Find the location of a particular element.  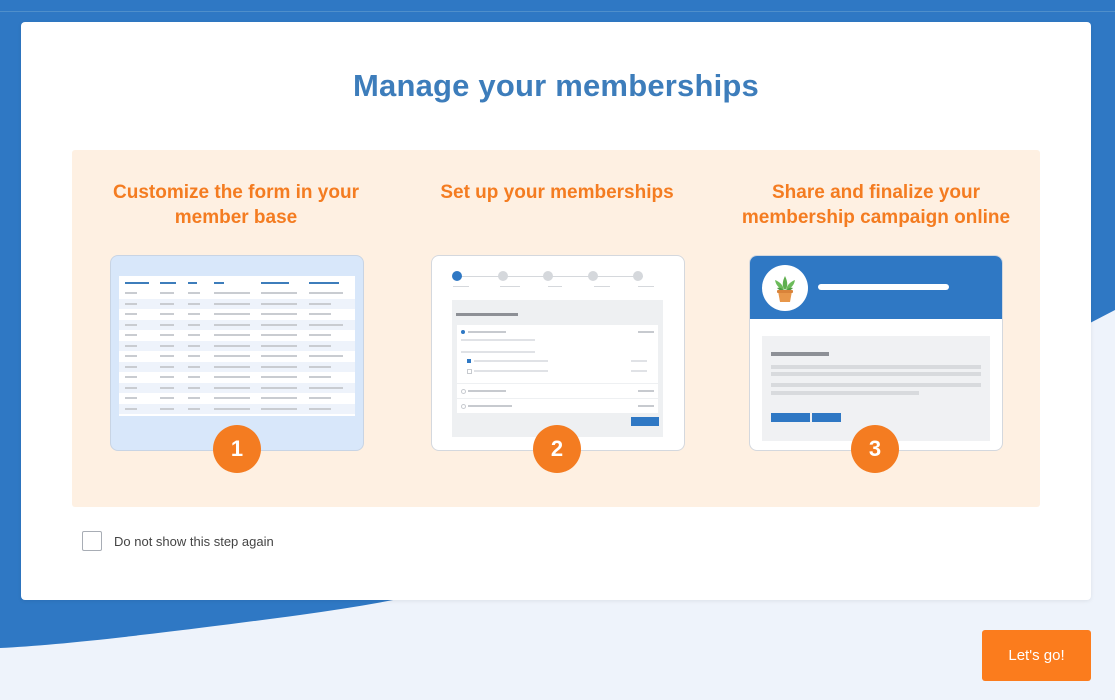

dont-show-again-row: Do not show this step again is located at coordinates (178, 541).